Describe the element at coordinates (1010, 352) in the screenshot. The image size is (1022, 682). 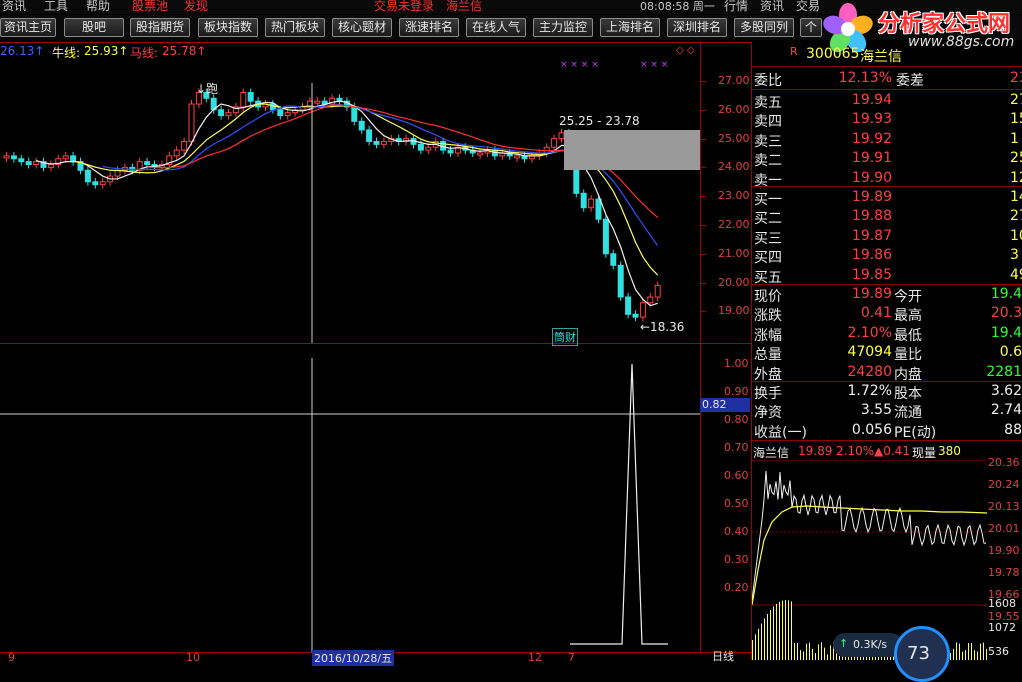
I see `stat-value-2: 0.6` at that location.